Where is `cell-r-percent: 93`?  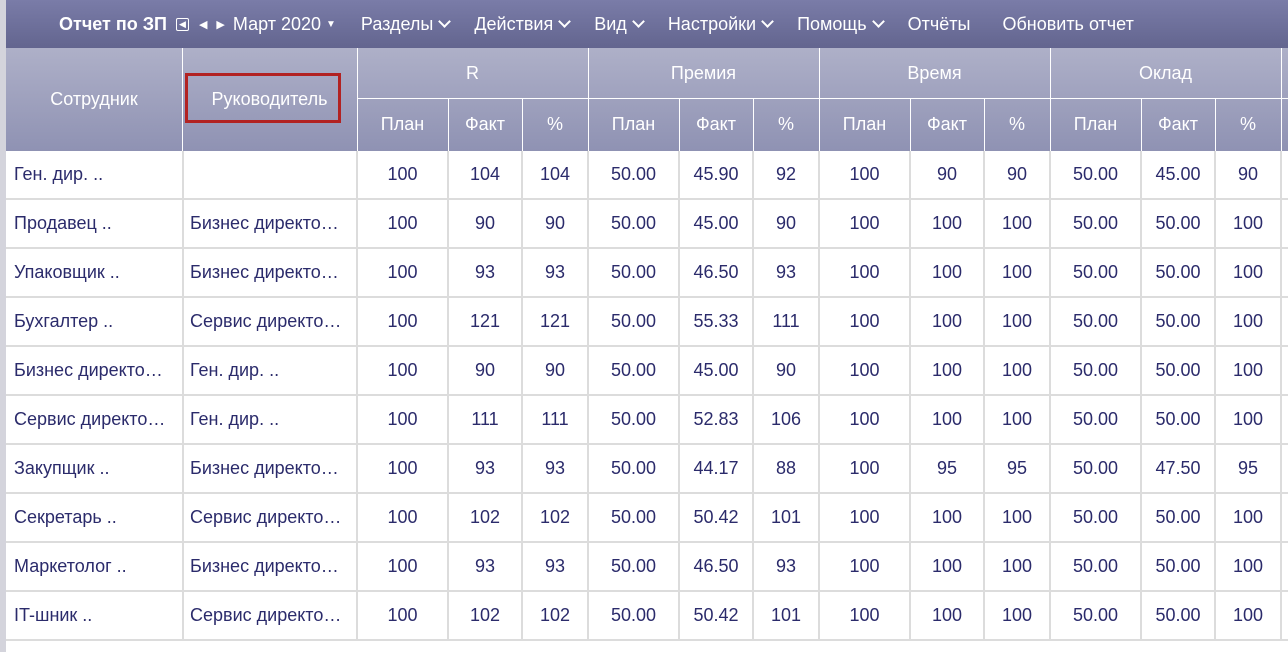 cell-r-percent: 93 is located at coordinates (555, 468).